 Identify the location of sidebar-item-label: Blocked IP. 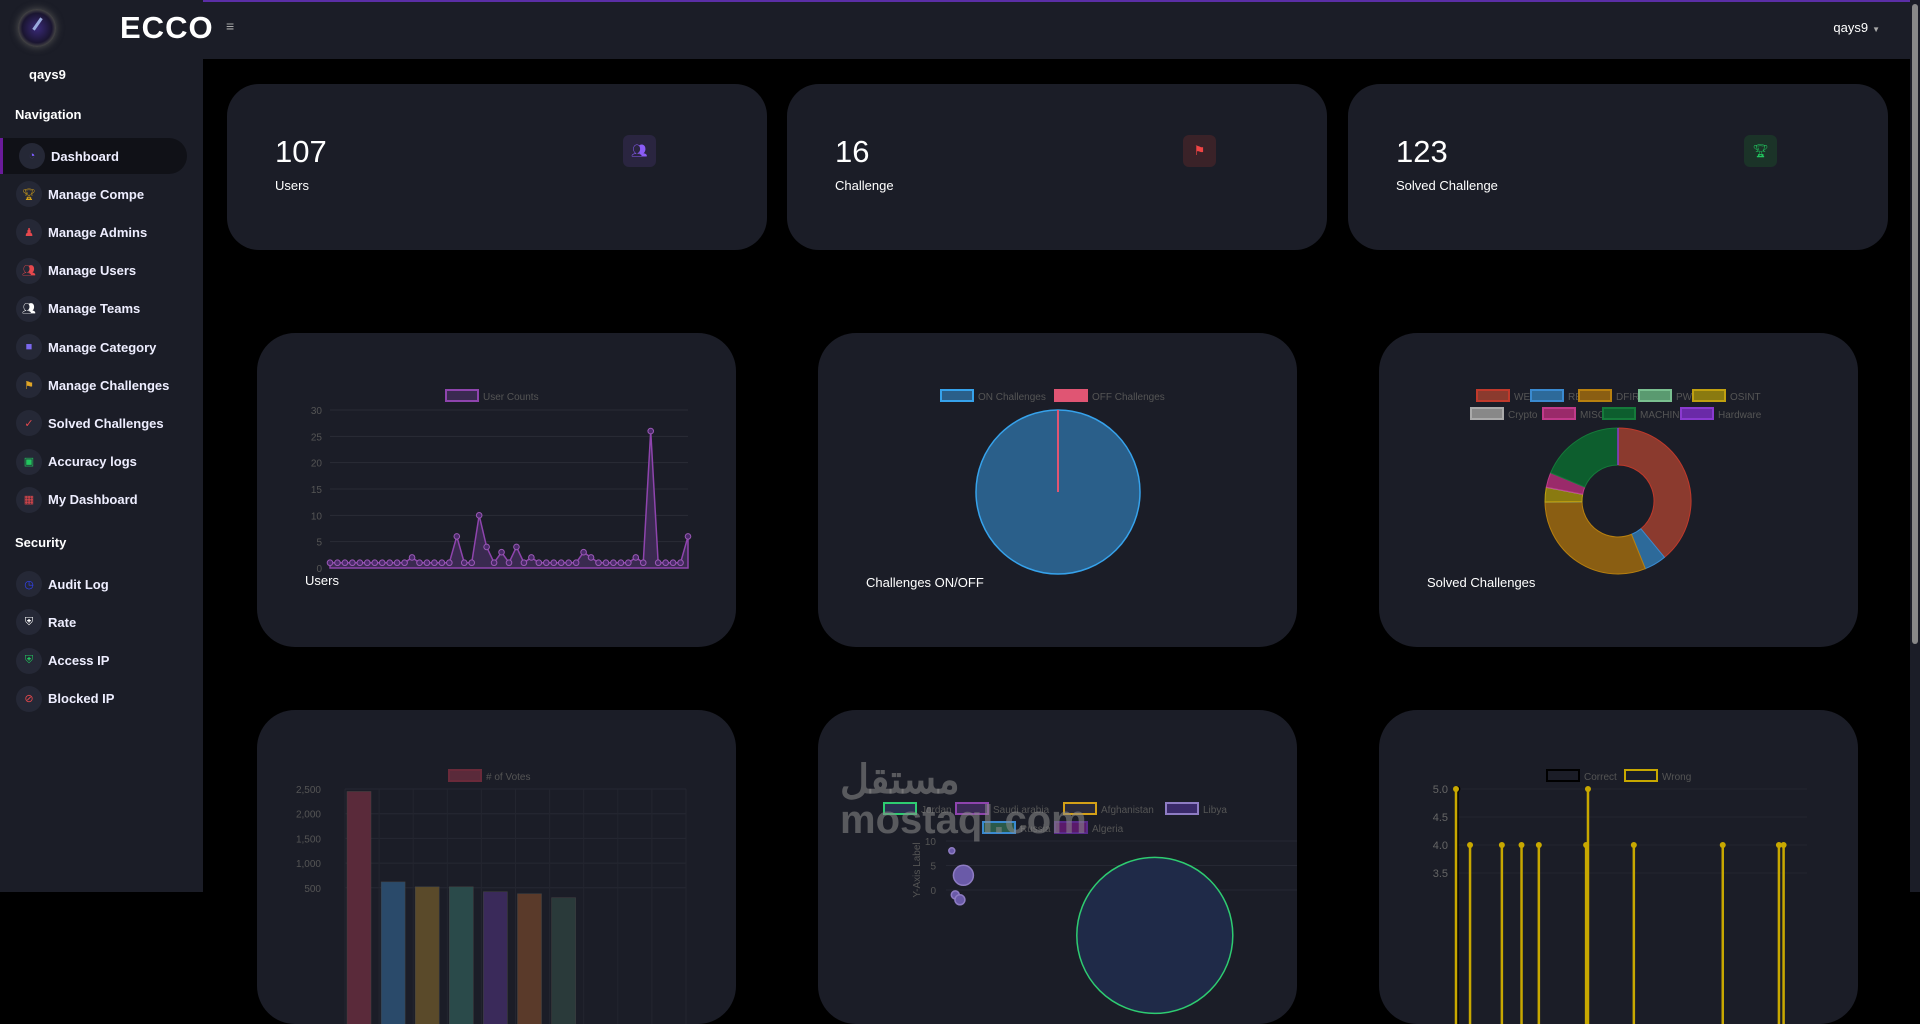
(81, 698).